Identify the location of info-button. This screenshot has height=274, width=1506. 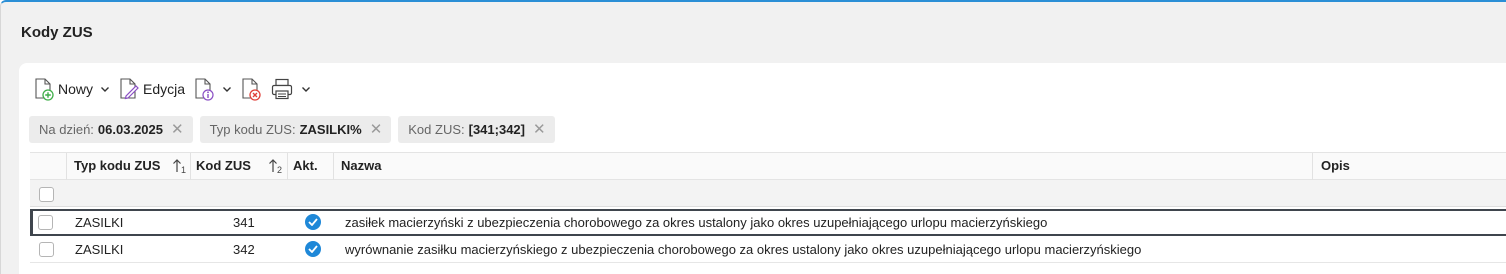
(216, 89).